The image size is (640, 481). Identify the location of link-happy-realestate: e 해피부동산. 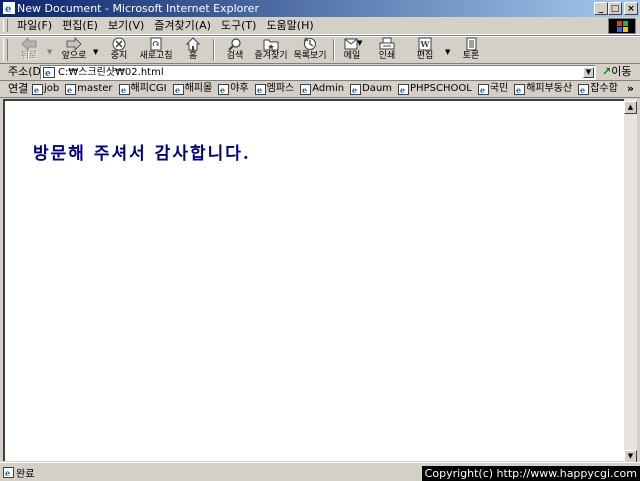
(543, 89).